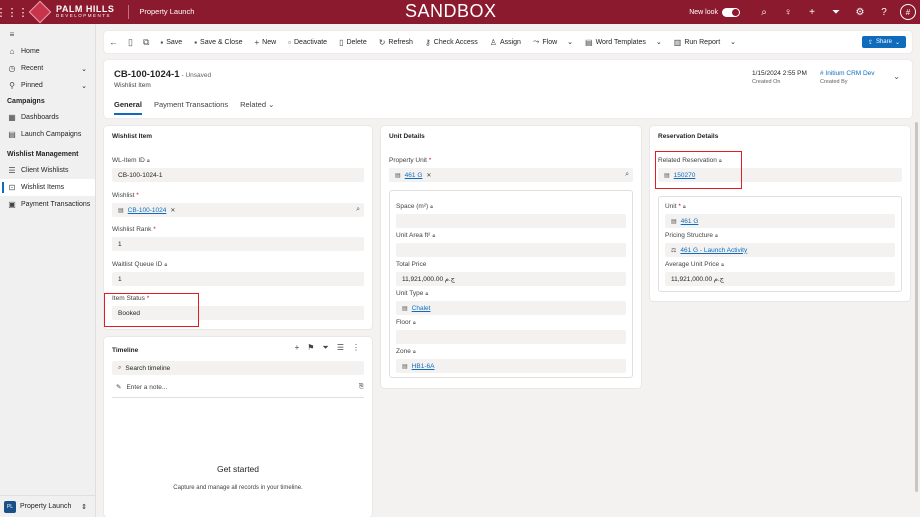  I want to click on unit-field: ▤ 461 G, so click(780, 221).